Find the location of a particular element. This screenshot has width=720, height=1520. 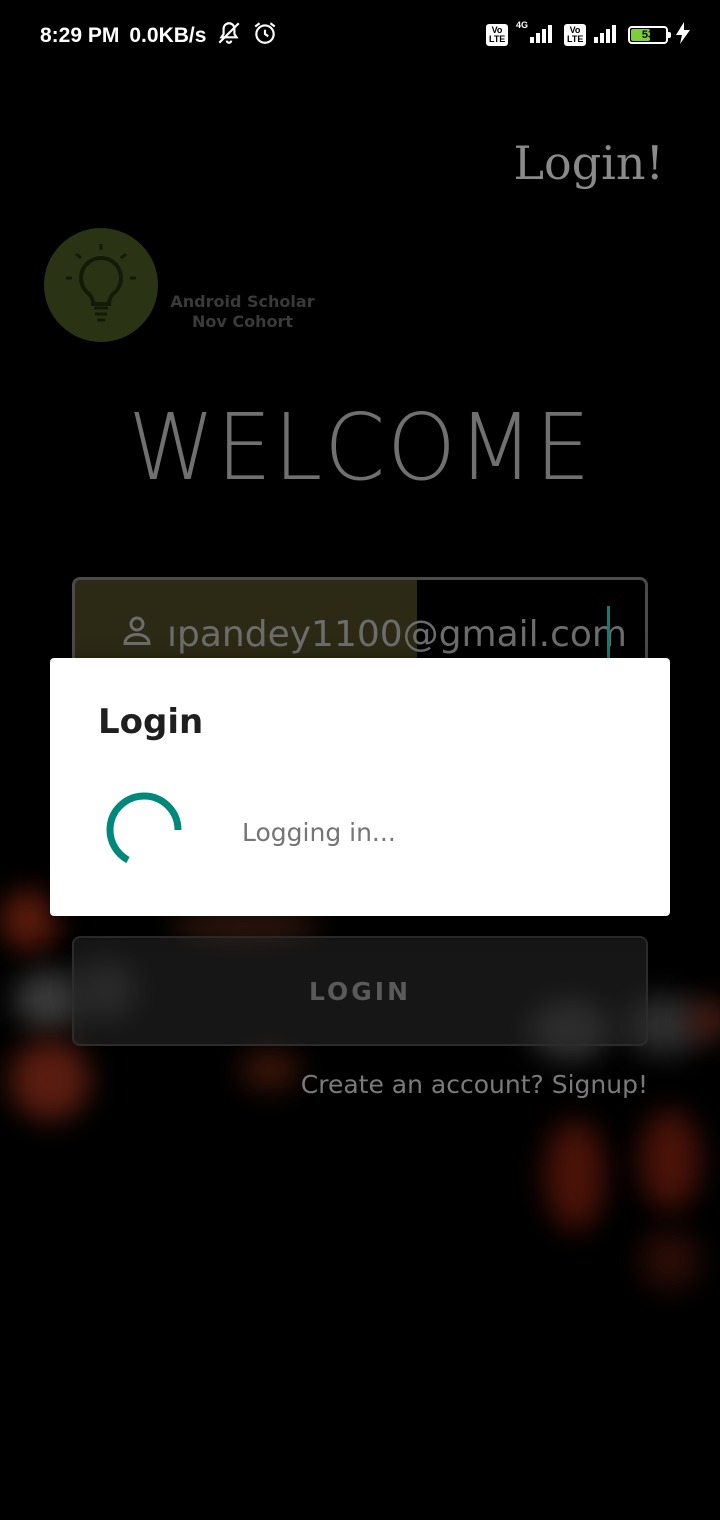

login-button: LOGIN is located at coordinates (360, 991).